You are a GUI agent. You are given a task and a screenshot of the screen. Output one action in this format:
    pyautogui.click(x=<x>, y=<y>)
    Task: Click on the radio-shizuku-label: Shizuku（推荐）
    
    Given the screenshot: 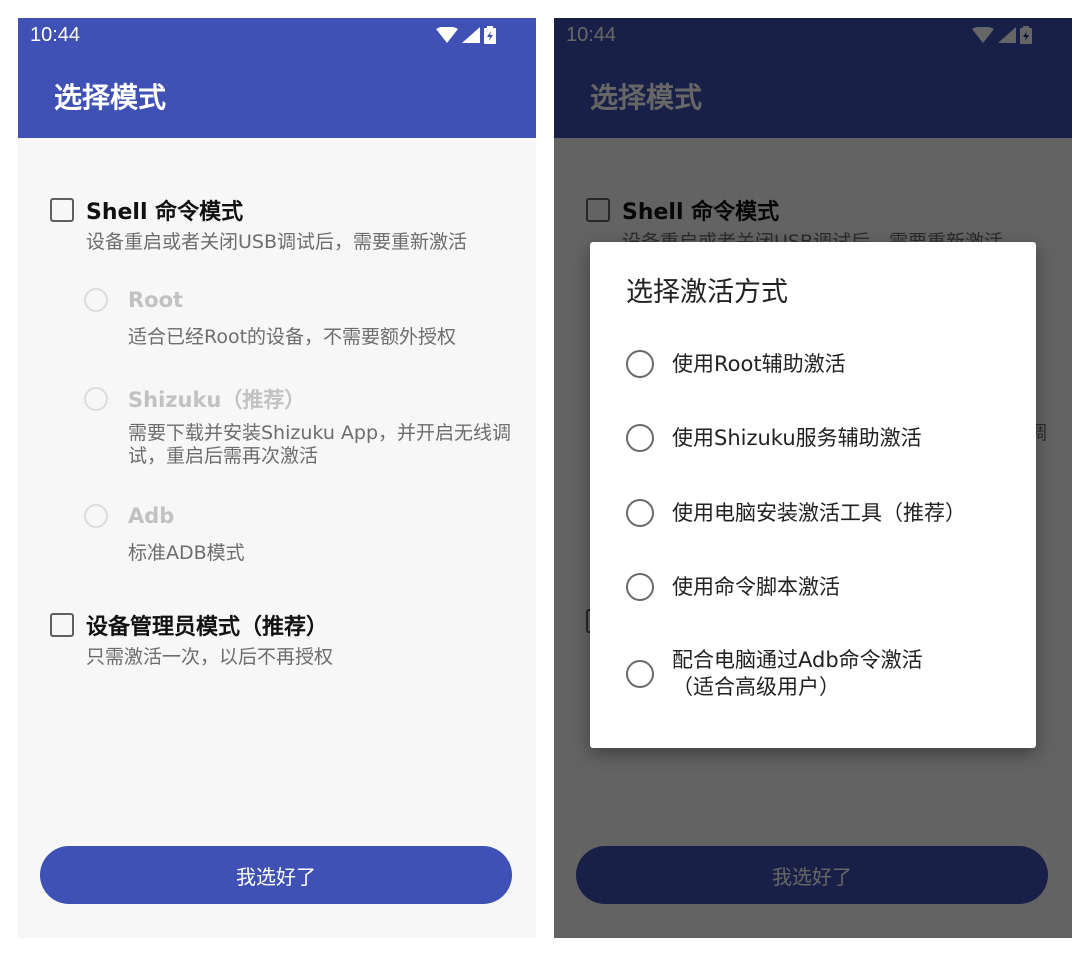 What is the action you would take?
    pyautogui.click(x=217, y=400)
    